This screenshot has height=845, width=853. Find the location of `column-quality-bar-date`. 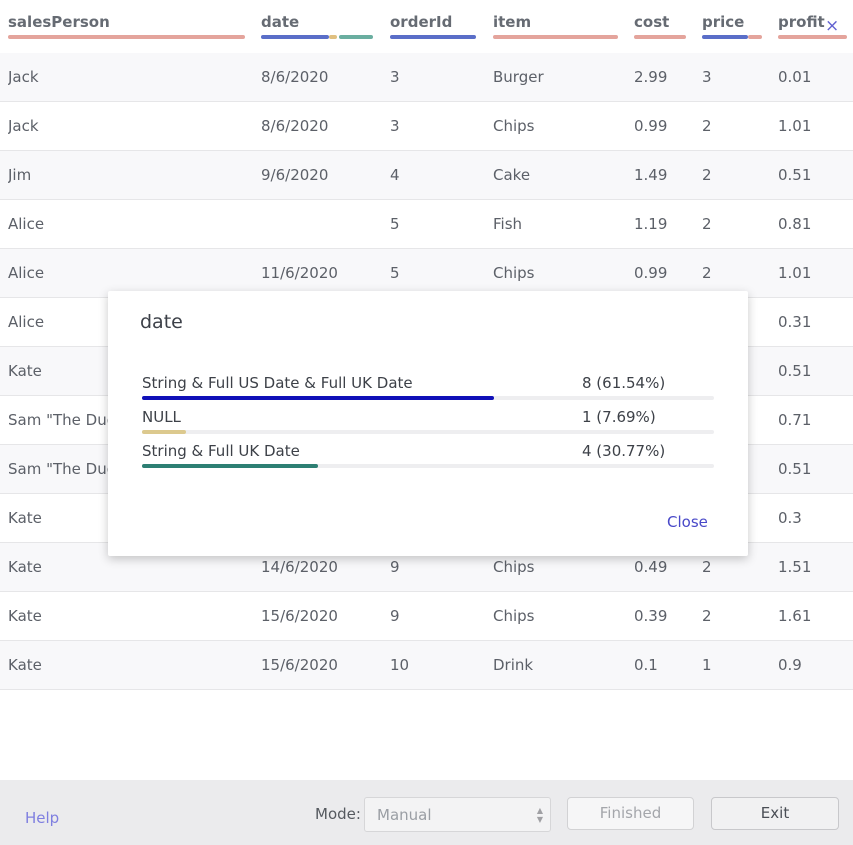

column-quality-bar-date is located at coordinates (295, 37).